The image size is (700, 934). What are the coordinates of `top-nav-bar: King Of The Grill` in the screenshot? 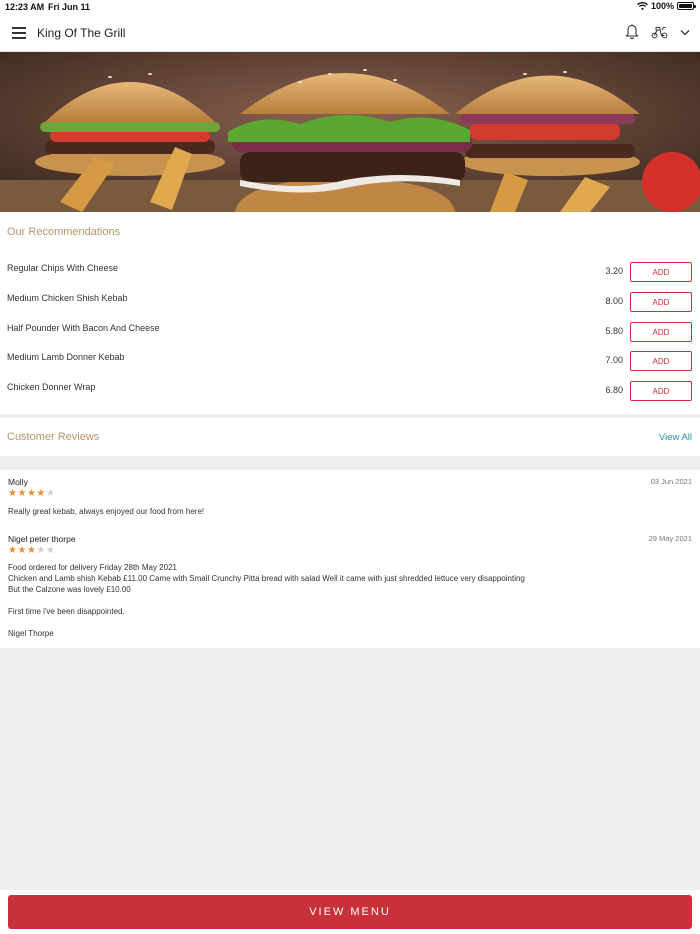 It's located at (350, 33).